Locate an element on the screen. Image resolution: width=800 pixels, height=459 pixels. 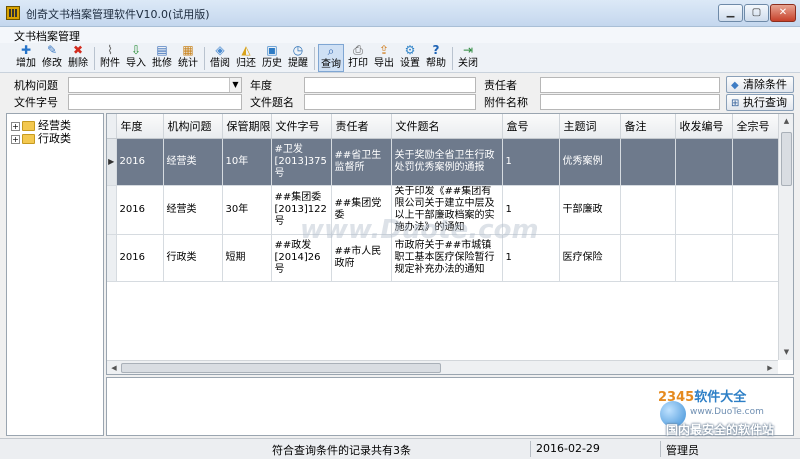
year-input is located at coordinates (390, 85).